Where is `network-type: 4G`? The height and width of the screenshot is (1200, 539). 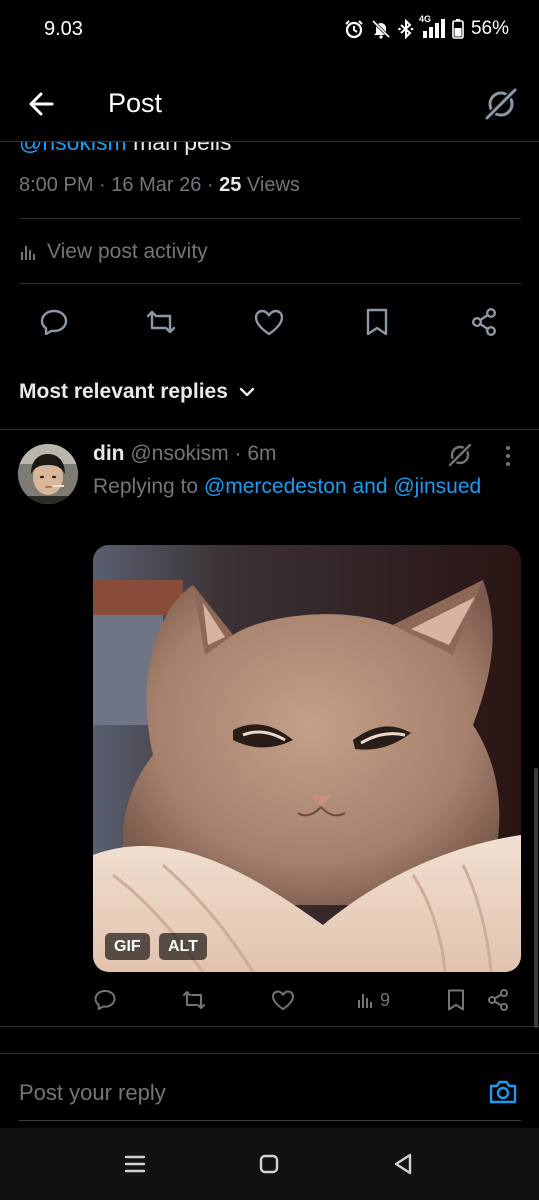 network-type: 4G is located at coordinates (424, 19).